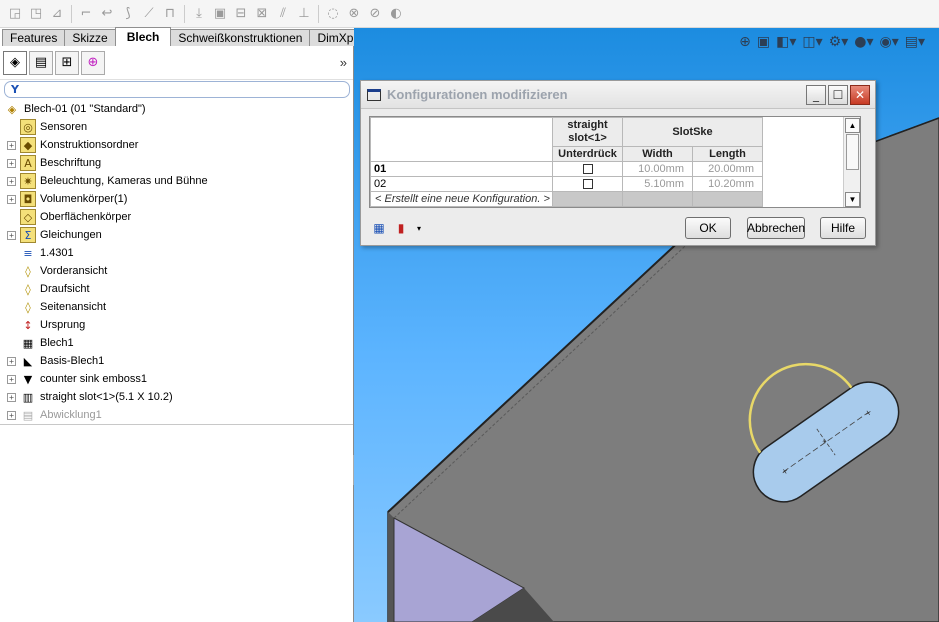 The image size is (939, 622). What do you see at coordinates (176, 361) in the screenshot?
I see `tree-item: + ◣ Basis-Blech1` at bounding box center [176, 361].